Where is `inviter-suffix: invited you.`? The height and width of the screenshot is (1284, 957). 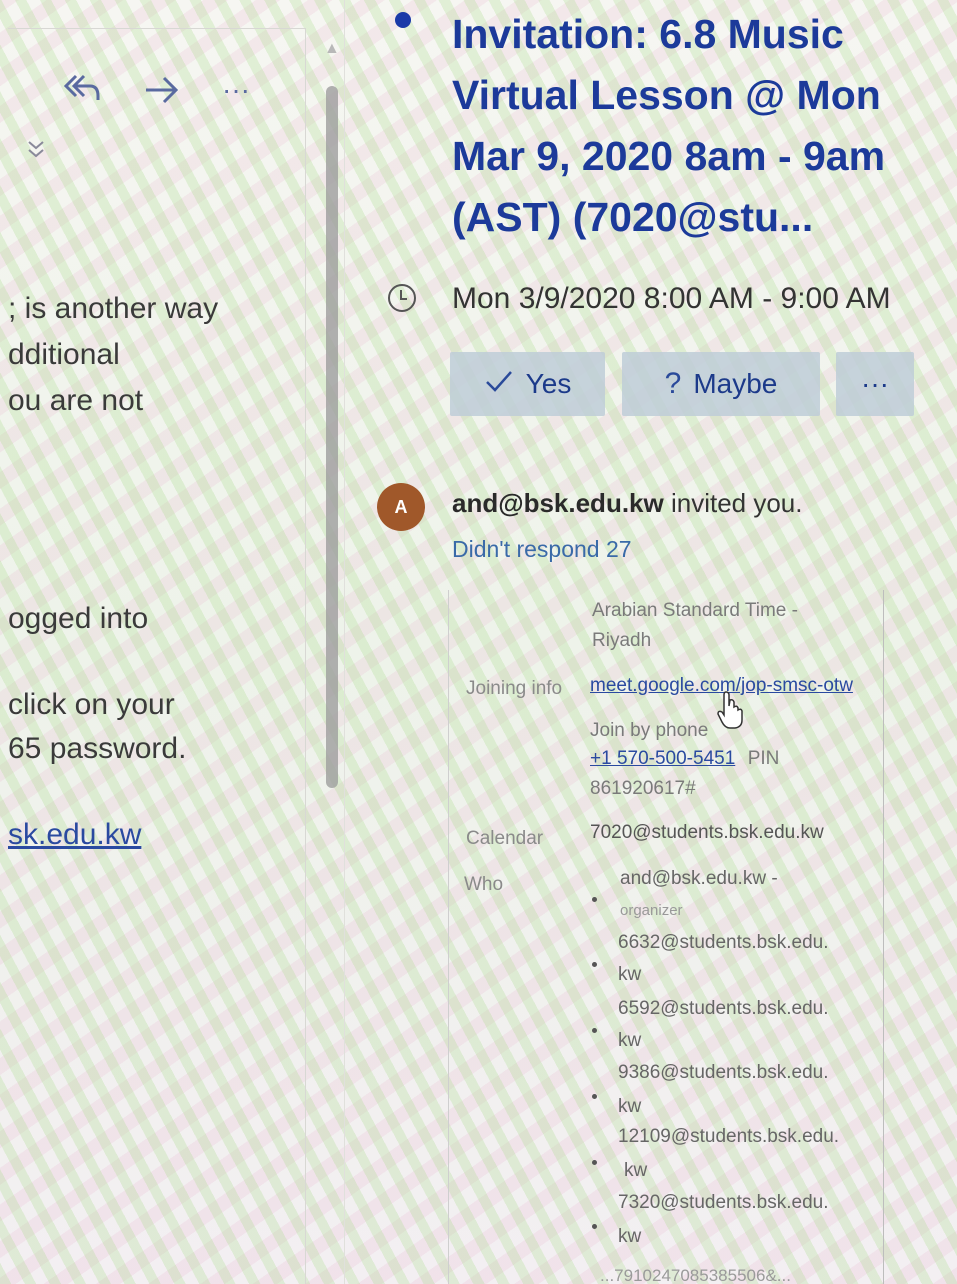 inviter-suffix: invited you. is located at coordinates (733, 503).